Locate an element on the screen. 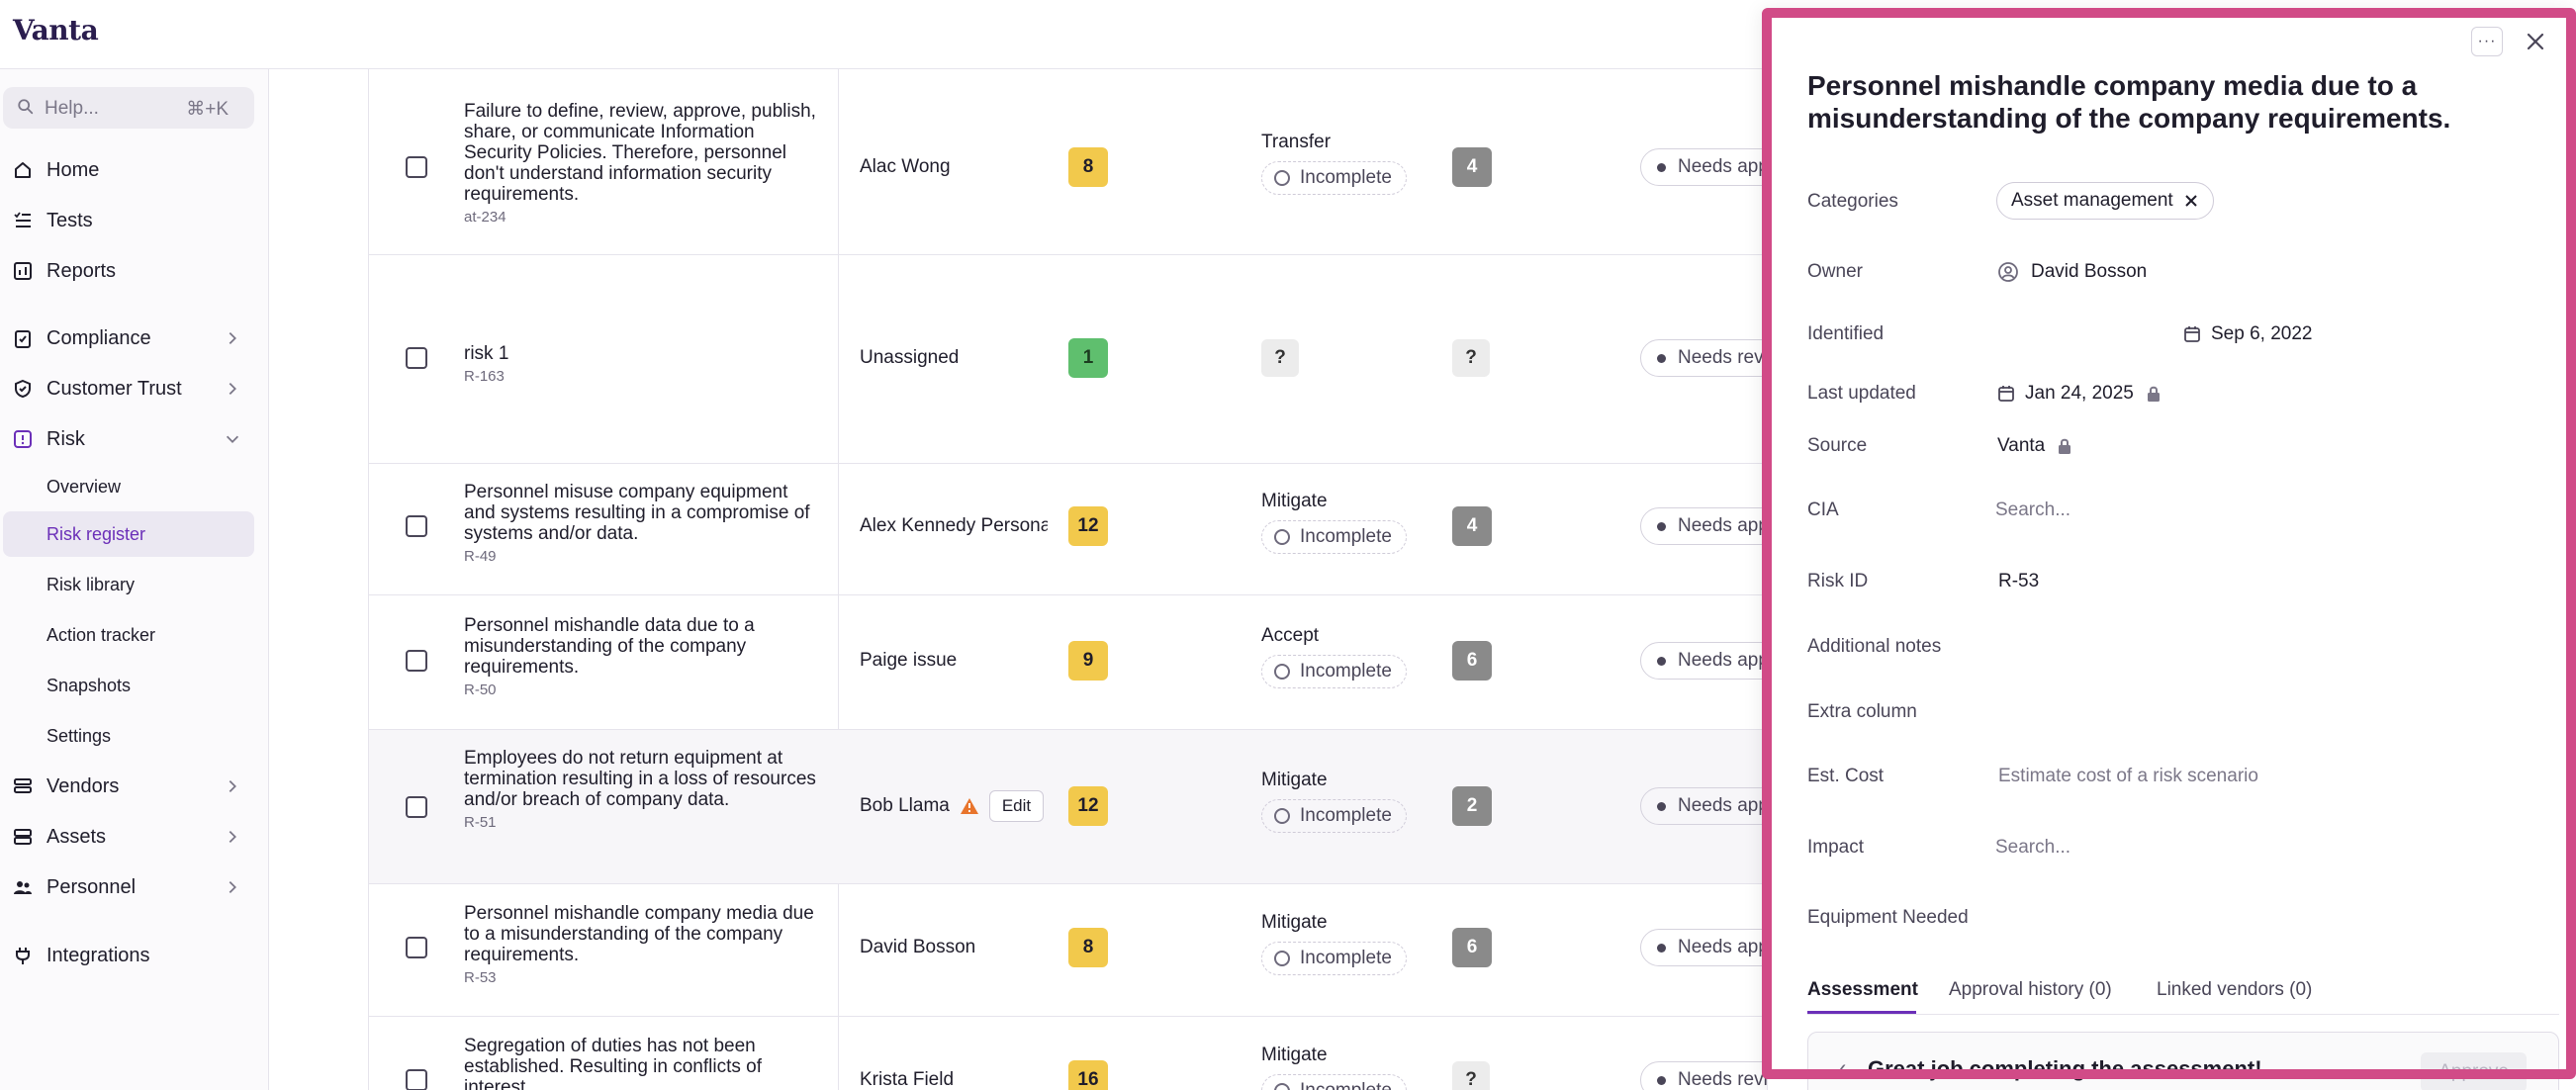  nav-reports: Reports is located at coordinates (128, 271).